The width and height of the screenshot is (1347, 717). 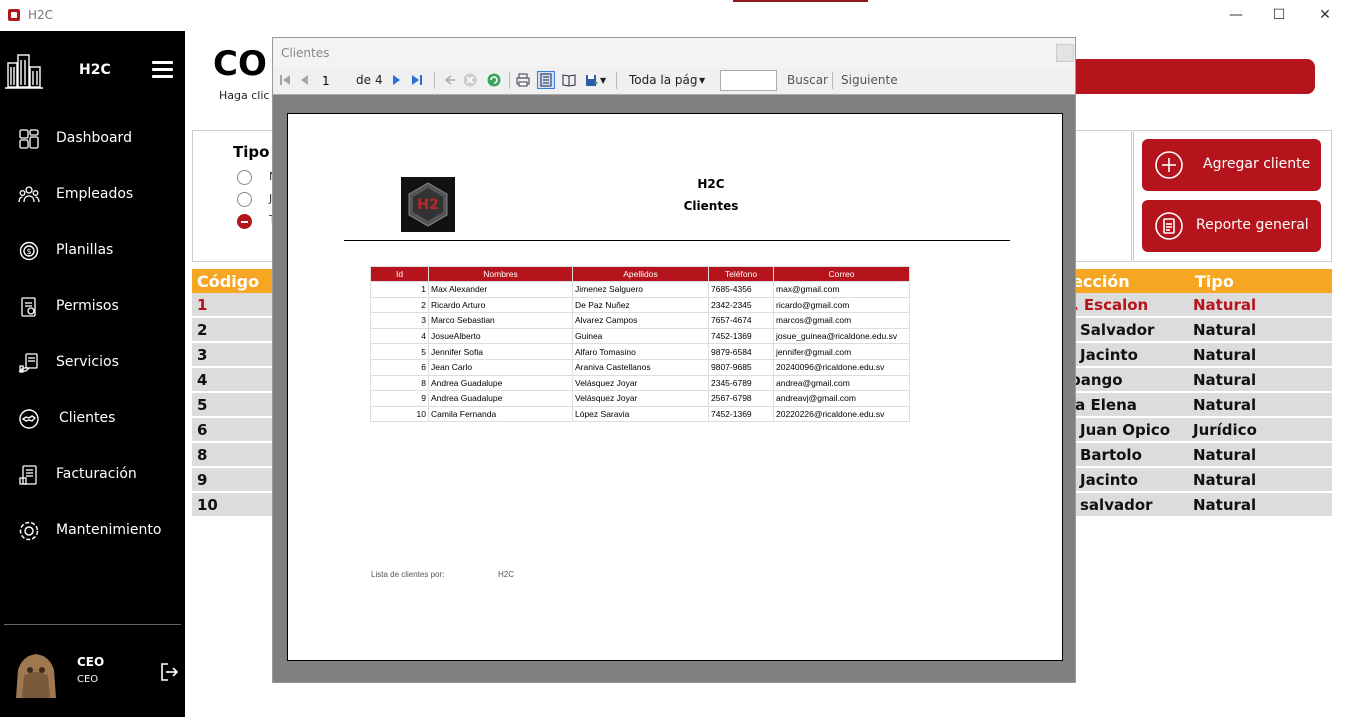 What do you see at coordinates (1096, 380) in the screenshot?
I see `table-cell-address: pango` at bounding box center [1096, 380].